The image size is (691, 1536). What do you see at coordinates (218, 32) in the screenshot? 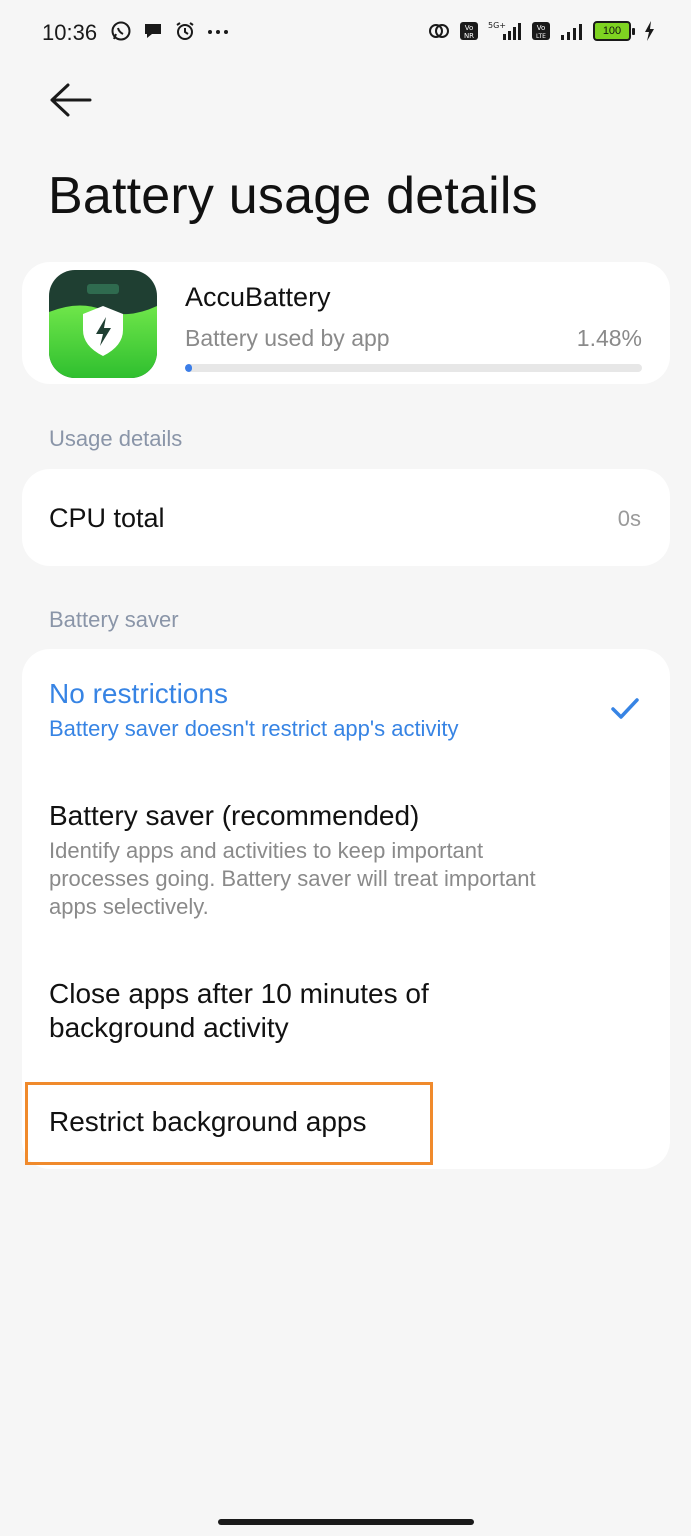
I see `more-notifications-icon` at bounding box center [218, 32].